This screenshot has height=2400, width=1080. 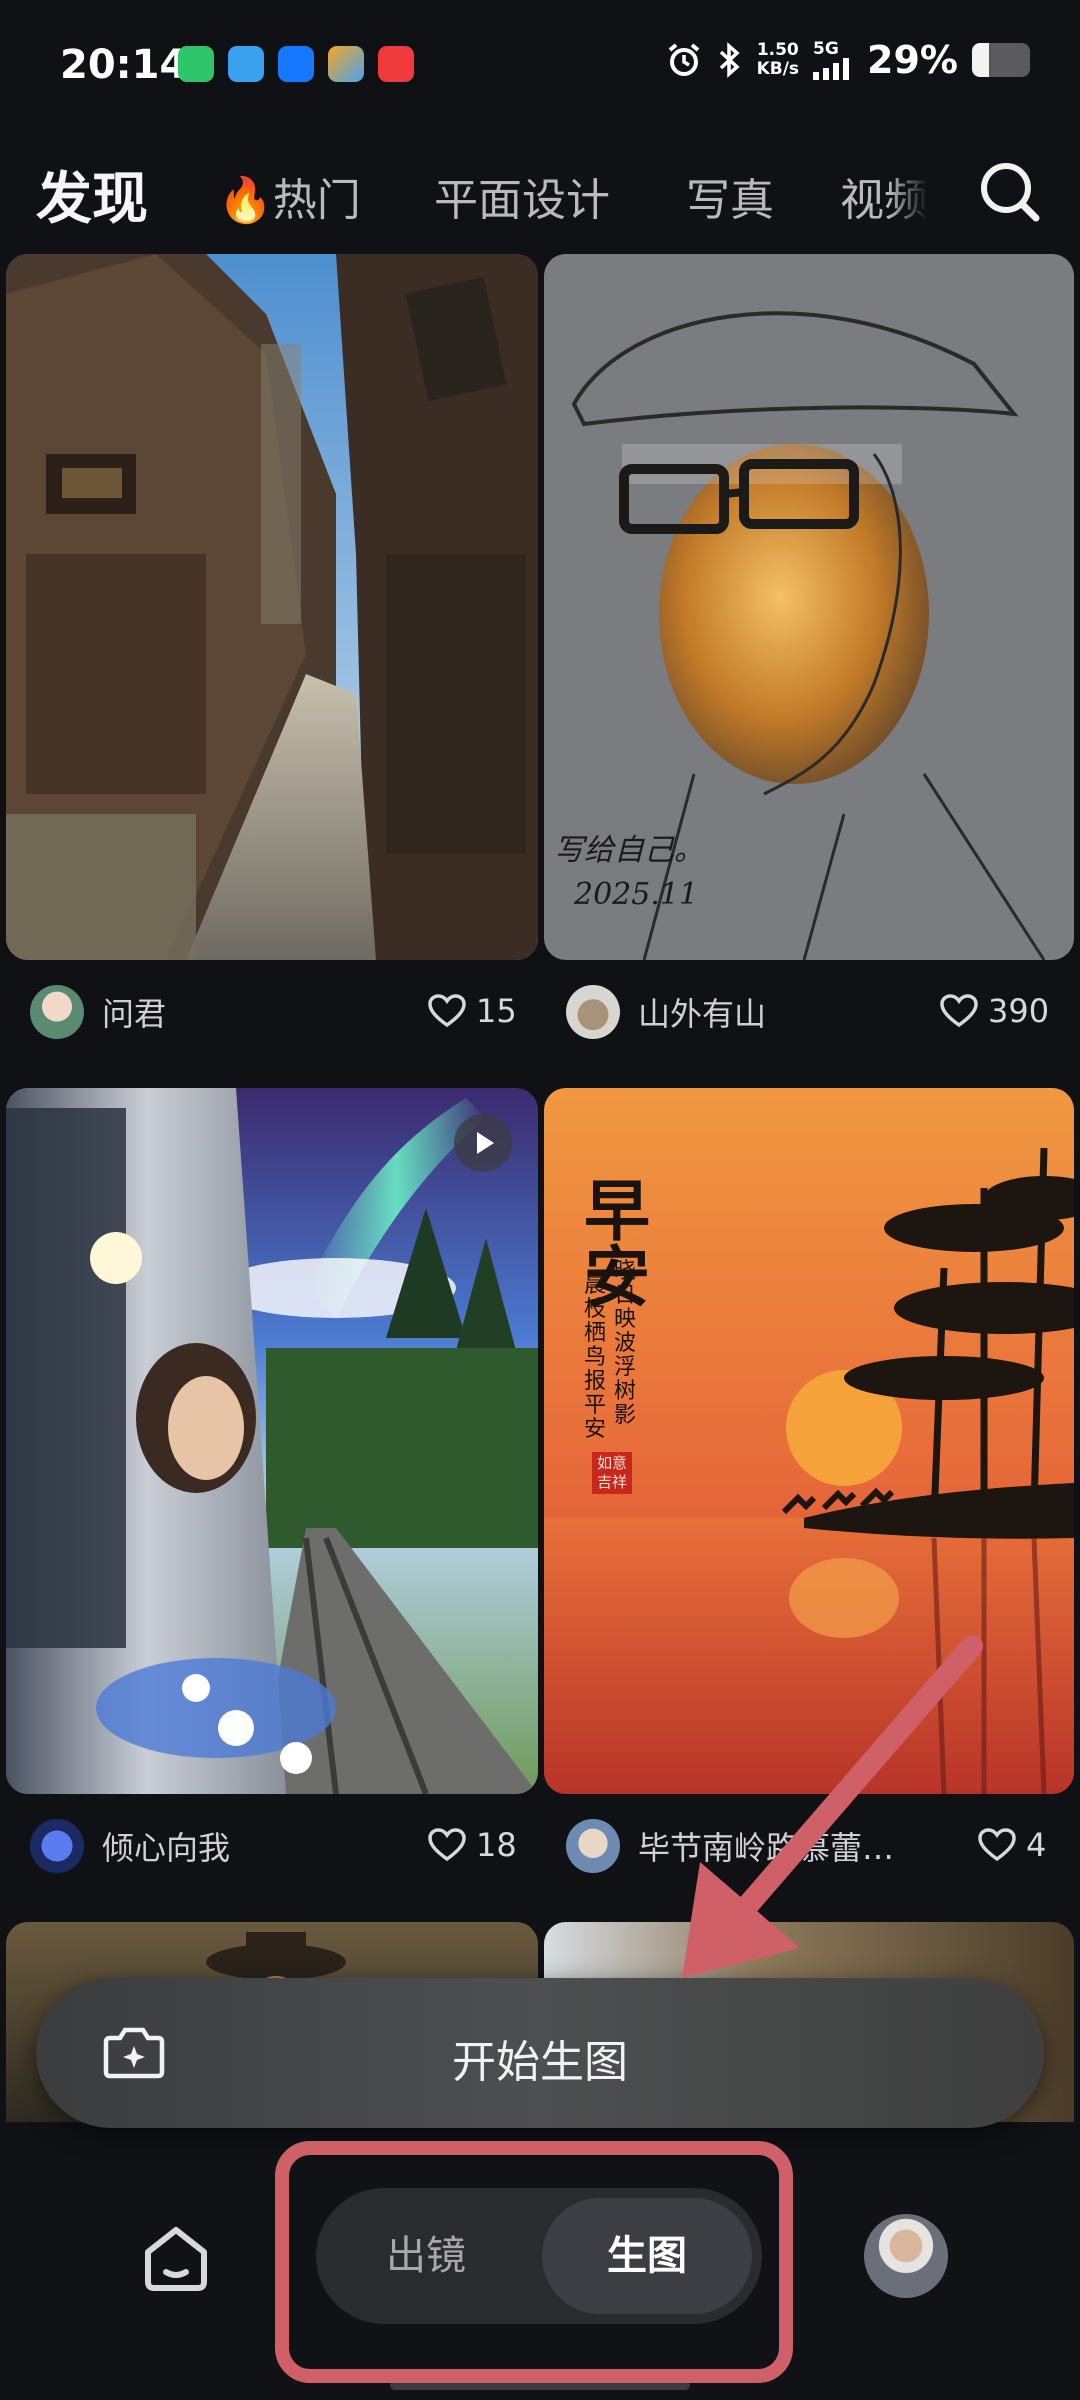 I want to click on feed-card-old-street, so click(x=272, y=607).